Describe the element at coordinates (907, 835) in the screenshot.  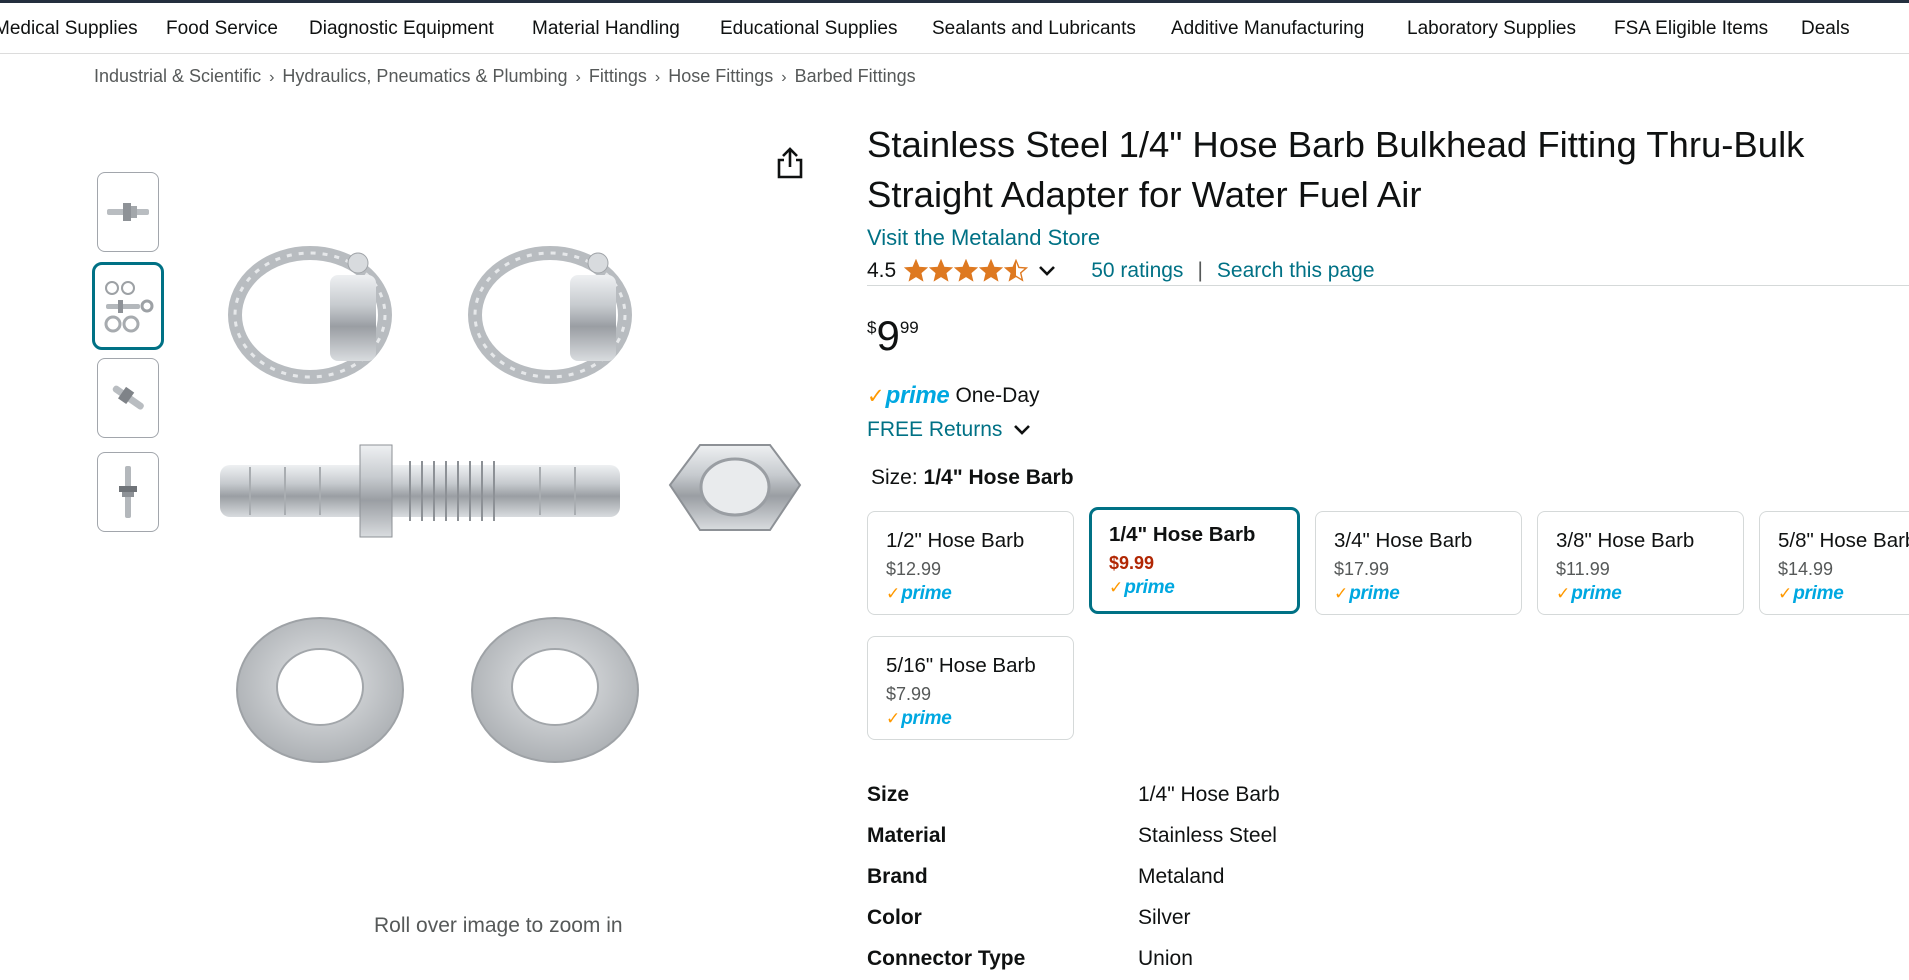
I see `spec-key: Material` at that location.